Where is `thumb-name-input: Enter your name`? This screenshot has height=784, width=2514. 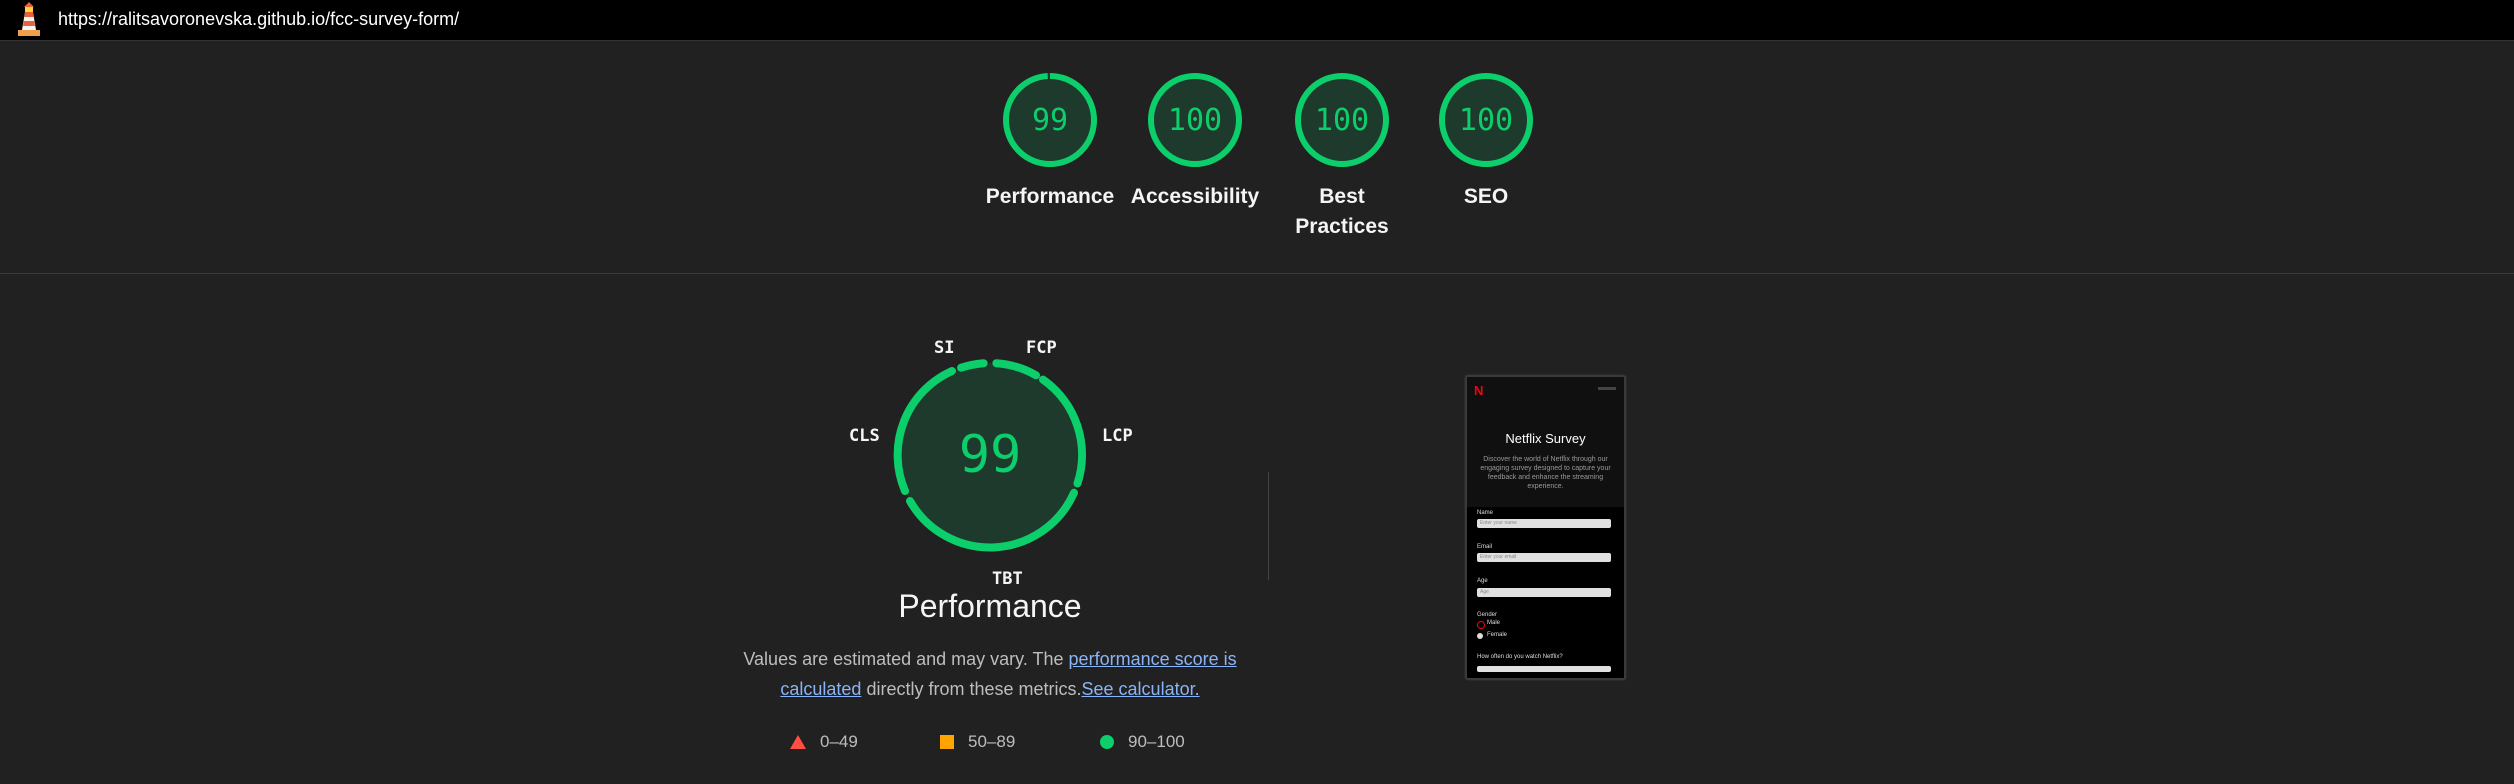
thumb-name-input: Enter your name is located at coordinates (1544, 523).